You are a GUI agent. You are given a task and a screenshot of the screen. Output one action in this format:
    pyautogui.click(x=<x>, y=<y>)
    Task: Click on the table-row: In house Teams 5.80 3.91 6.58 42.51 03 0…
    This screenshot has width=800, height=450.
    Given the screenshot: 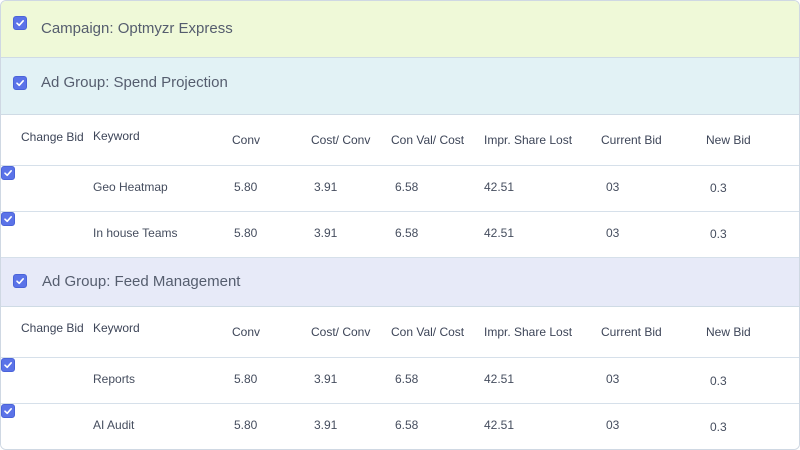 What is the action you would take?
    pyautogui.click(x=400, y=235)
    